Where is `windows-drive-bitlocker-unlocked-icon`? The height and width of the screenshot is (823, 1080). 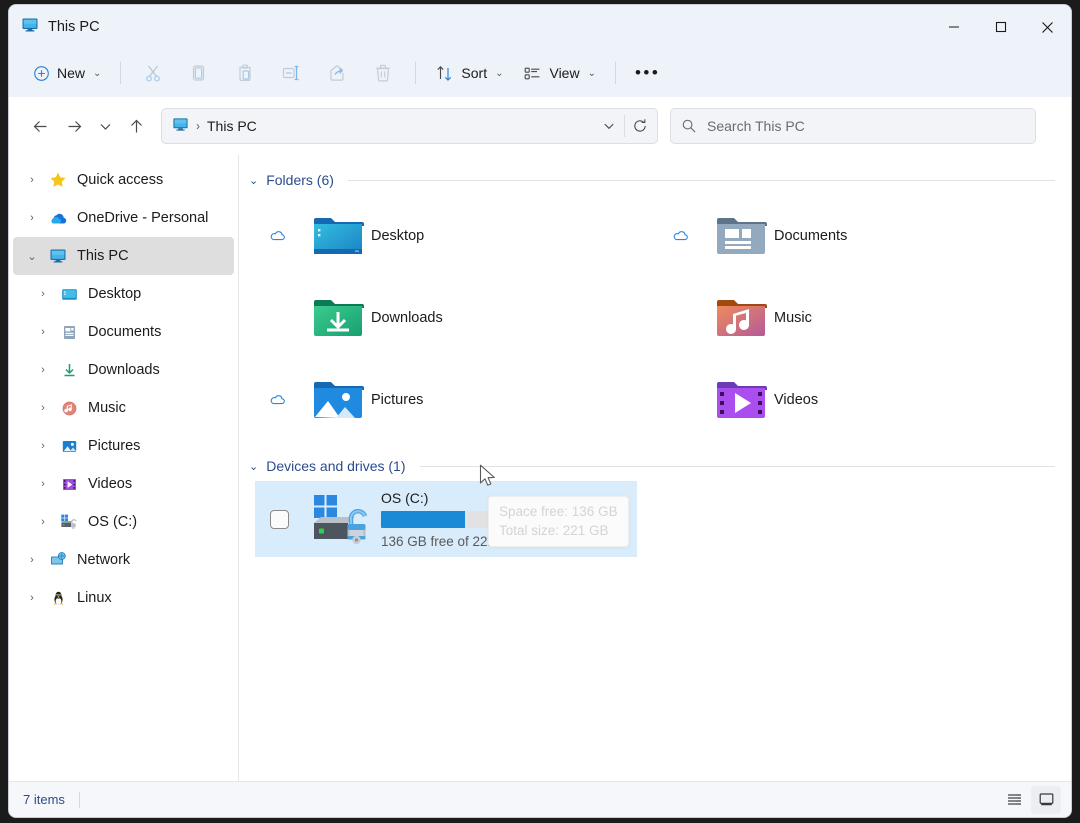 windows-drive-bitlocker-unlocked-icon is located at coordinates (342, 519).